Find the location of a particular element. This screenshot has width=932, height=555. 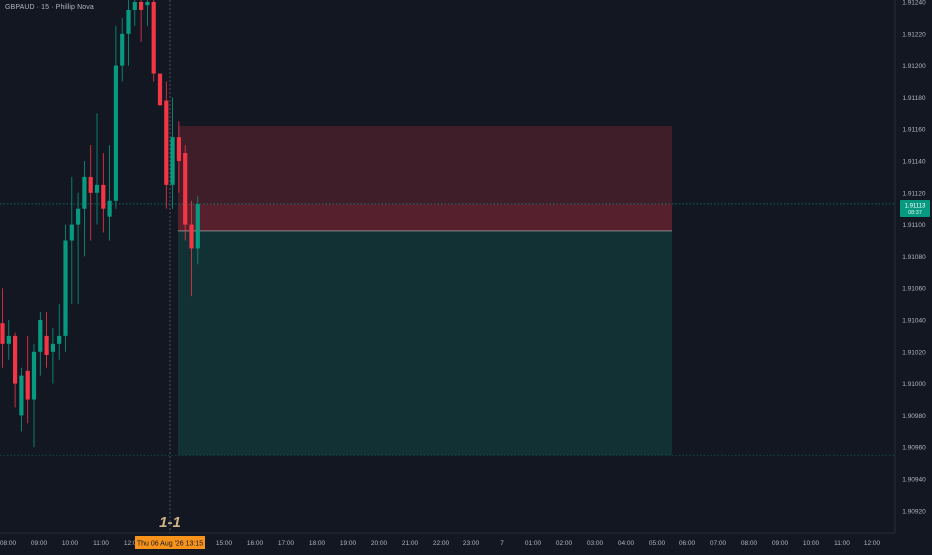

time-tick-label: 16:00 is located at coordinates (255, 543).